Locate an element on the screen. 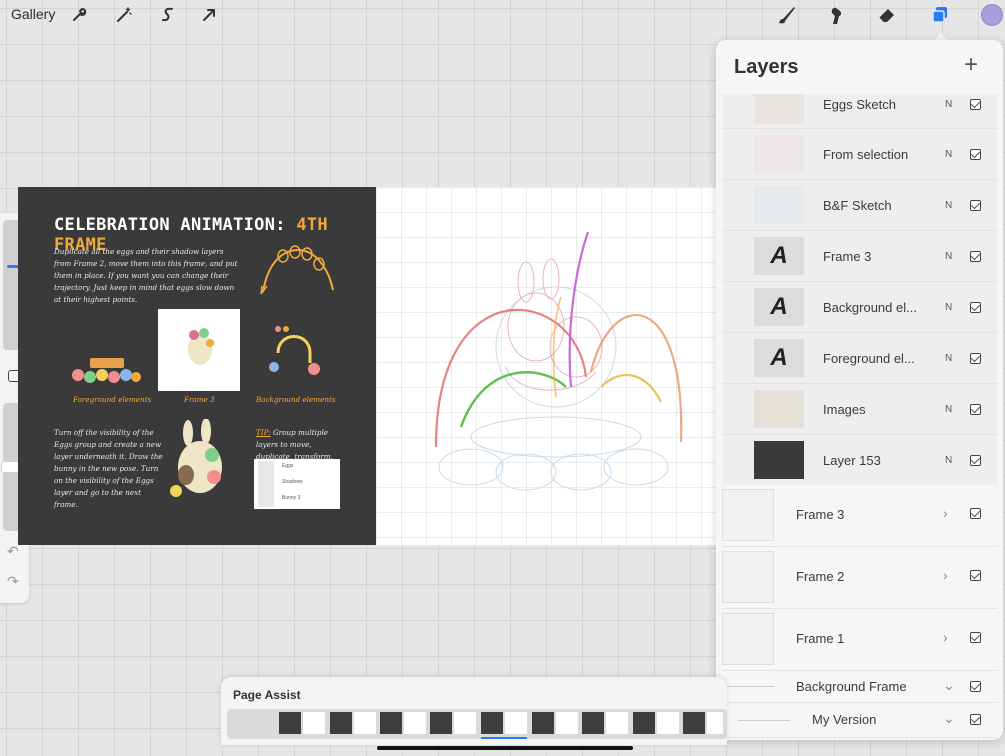 Image resolution: width=1005 pixels, height=756 pixels. eraser-icon is located at coordinates (887, 15).